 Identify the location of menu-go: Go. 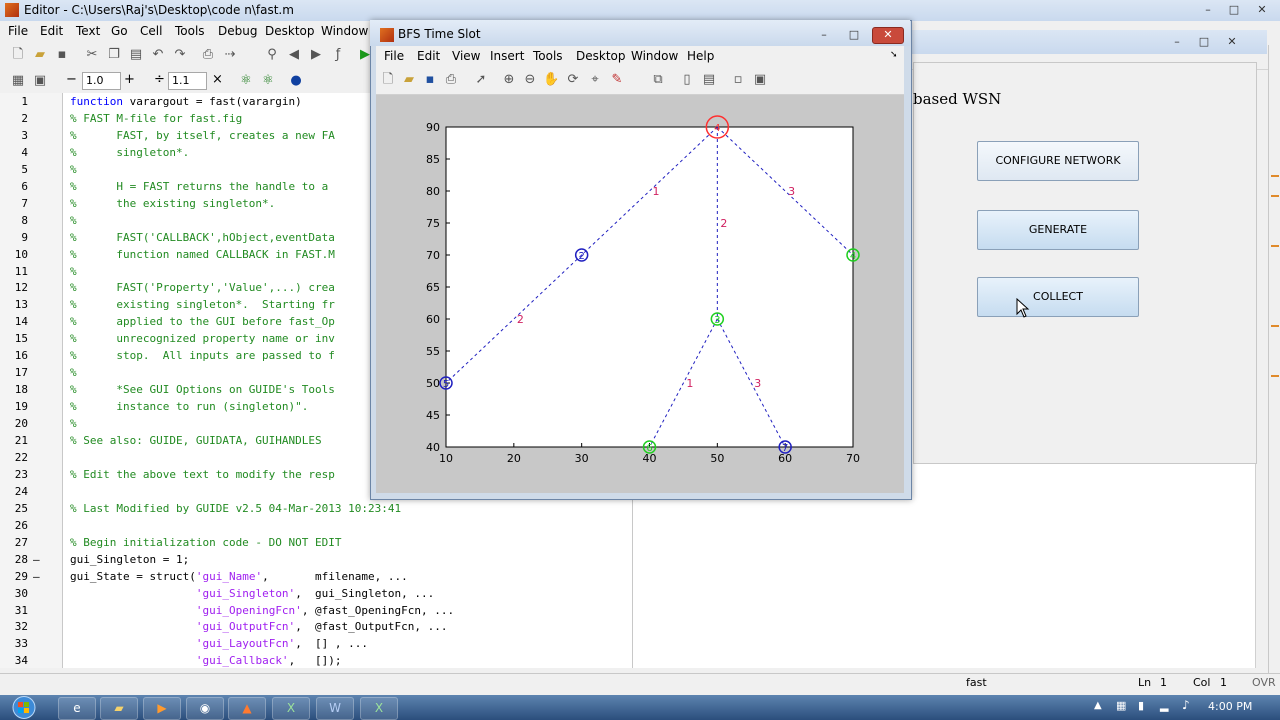
(119, 31).